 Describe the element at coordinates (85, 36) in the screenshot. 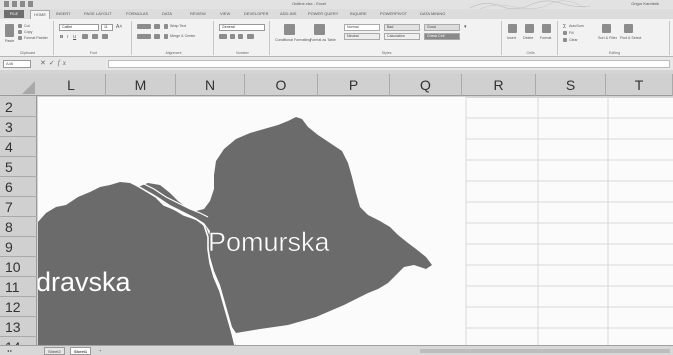

I see `borders-icon` at that location.